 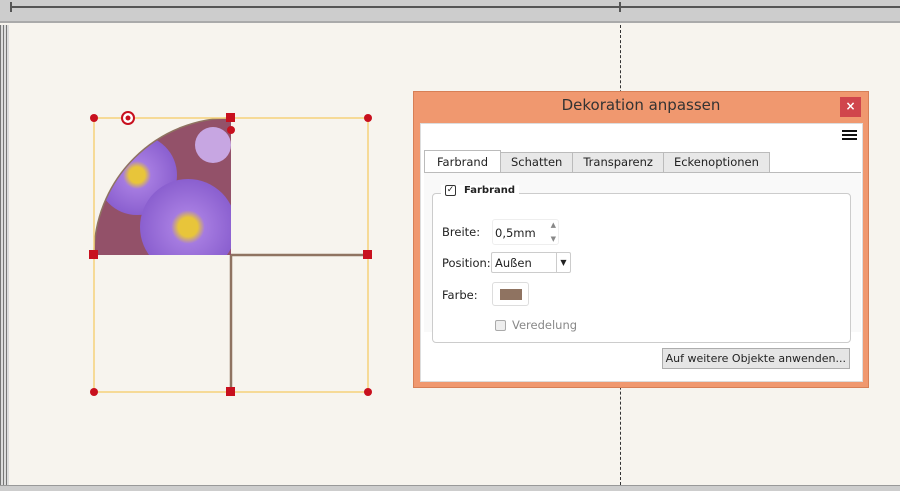 I want to click on veredelung-checkbox: Veredelung, so click(x=536, y=325).